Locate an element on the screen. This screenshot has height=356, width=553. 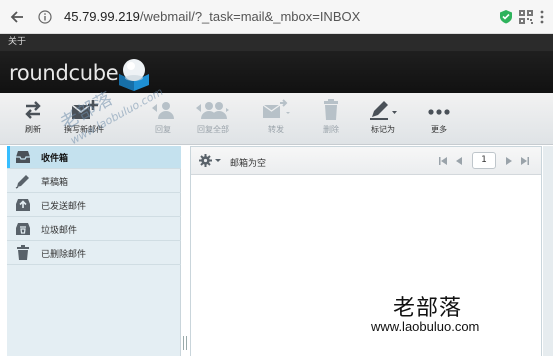
pagination: 1 is located at coordinates (484, 160).